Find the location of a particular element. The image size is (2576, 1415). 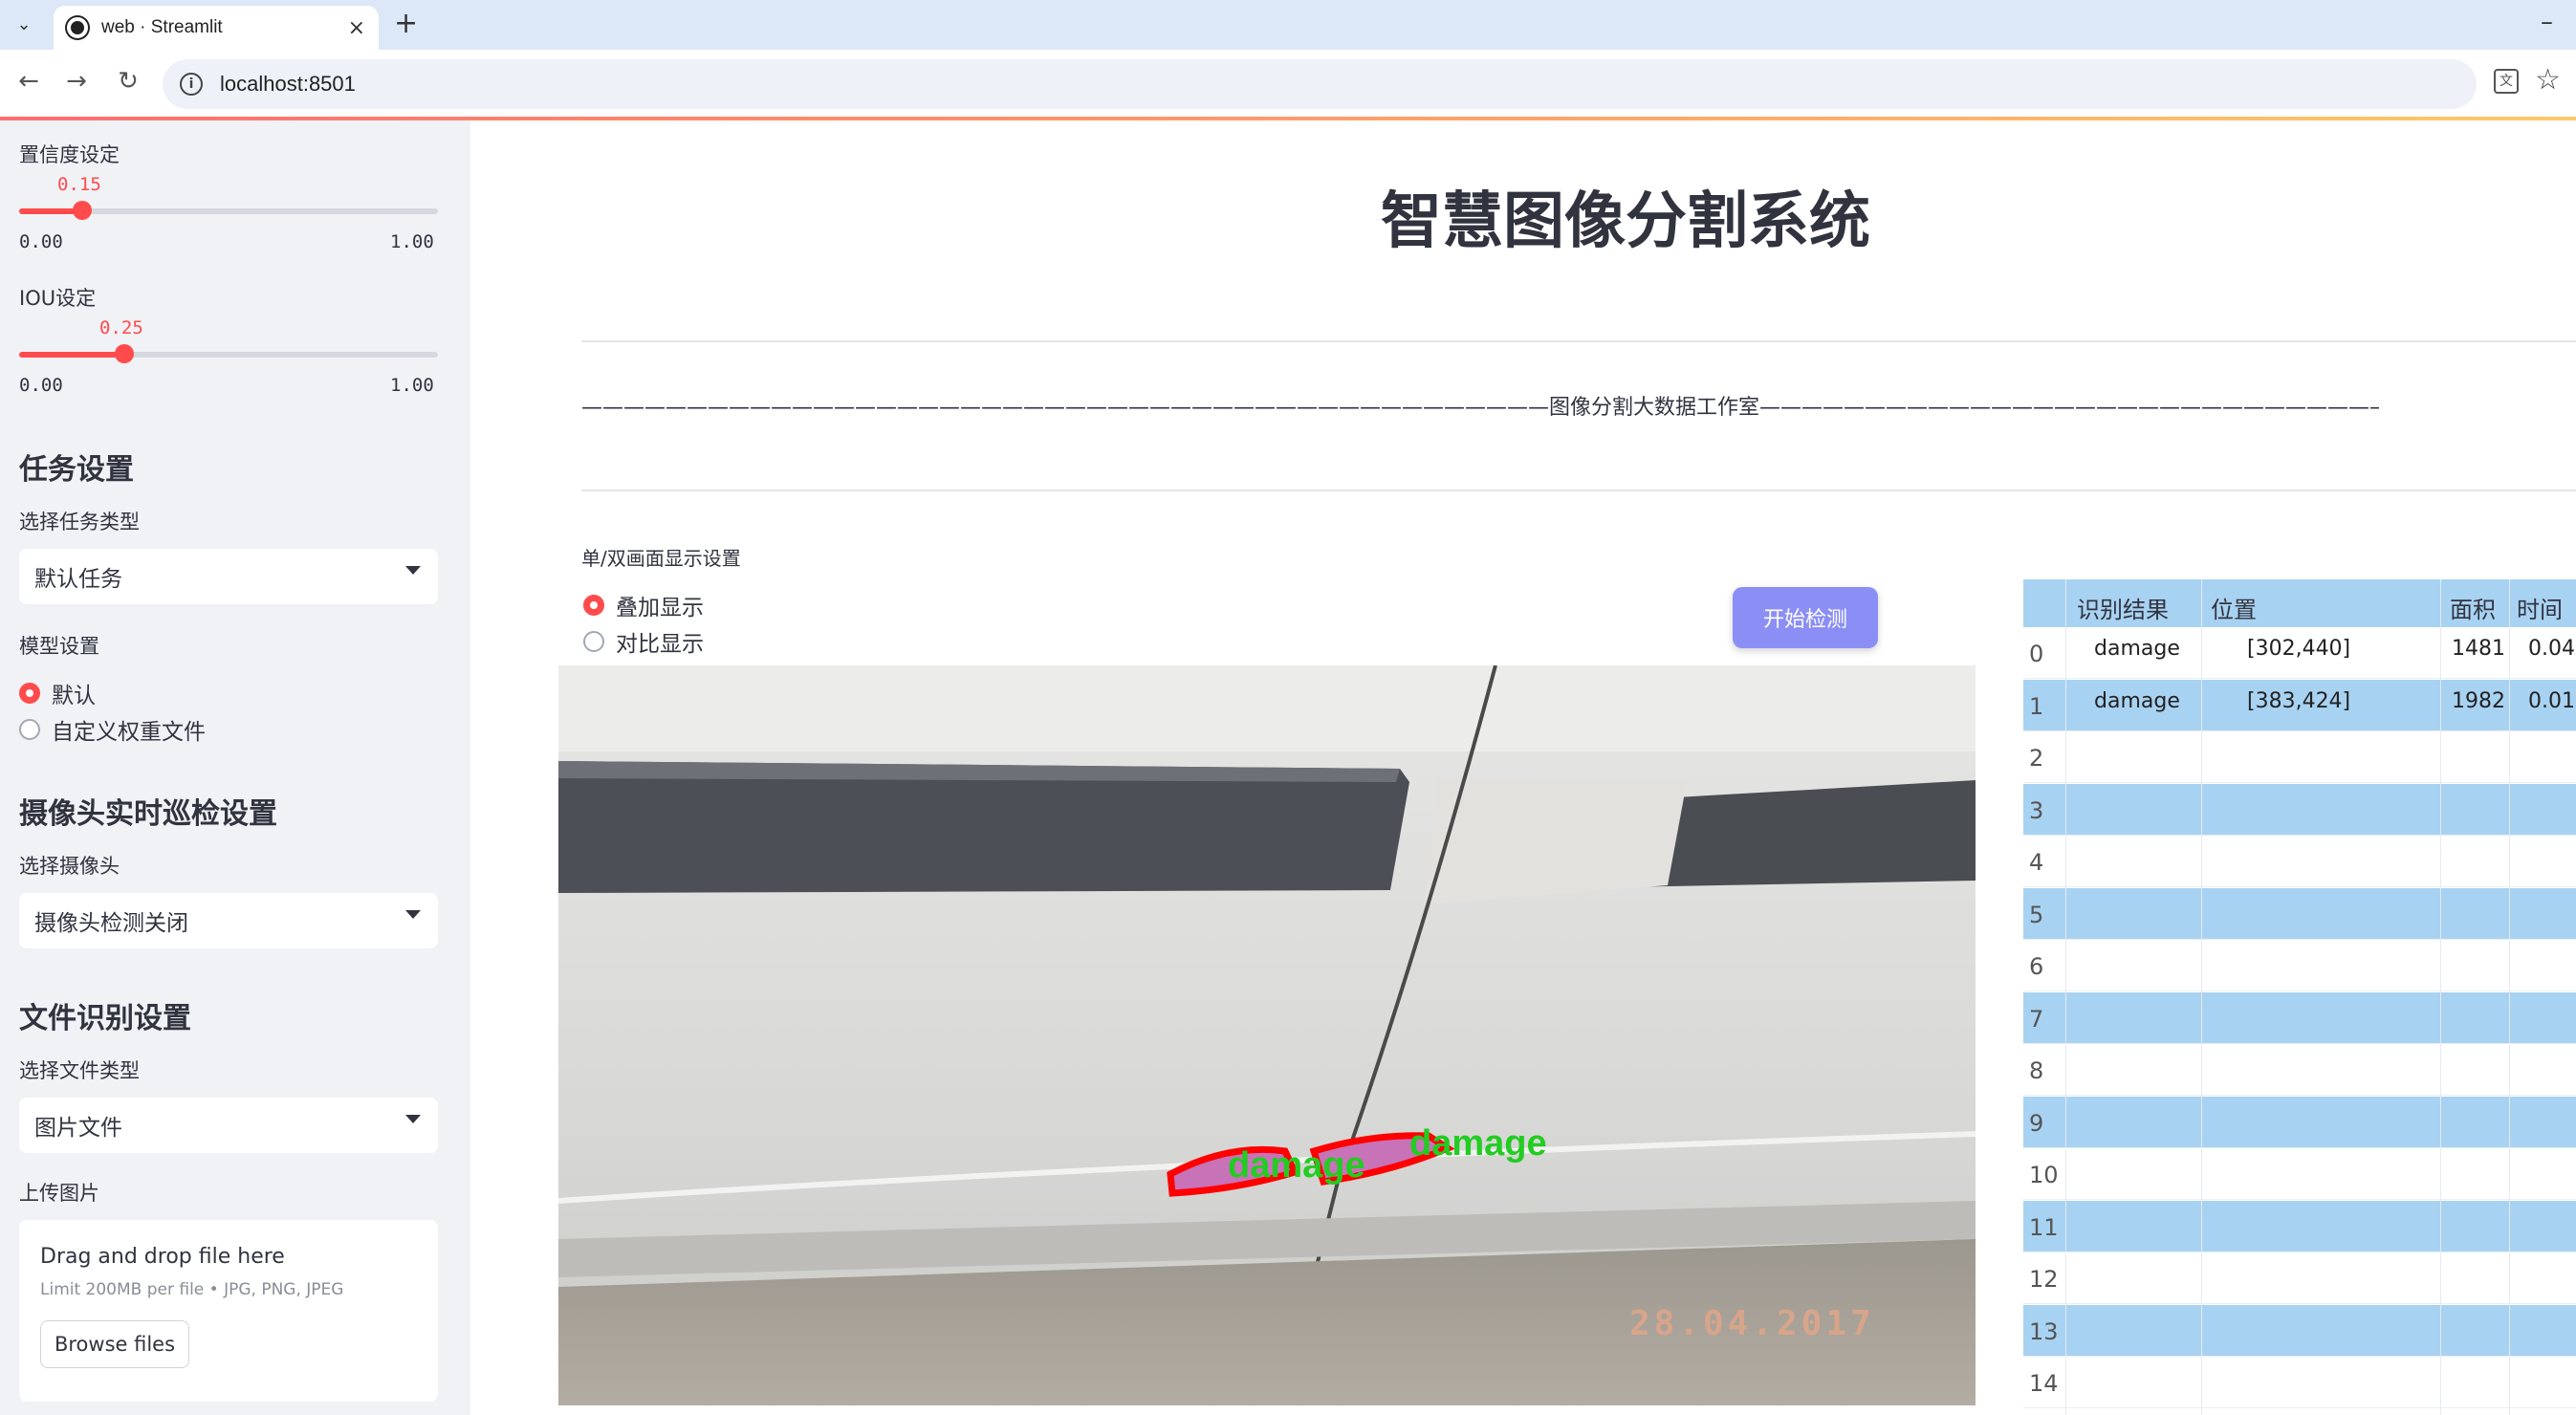

cell-time: 0.01 is located at coordinates (2551, 701).